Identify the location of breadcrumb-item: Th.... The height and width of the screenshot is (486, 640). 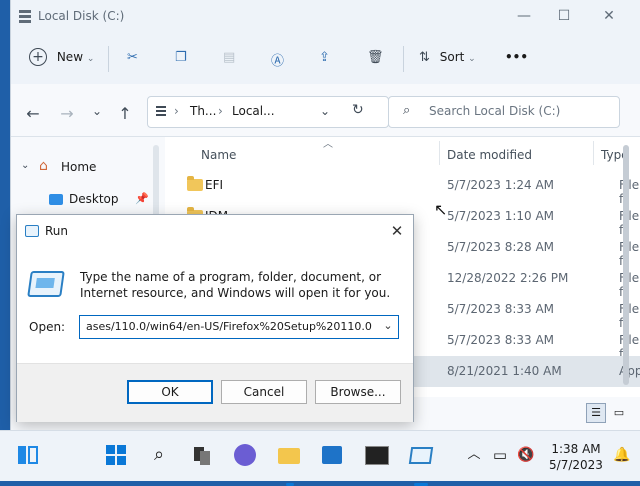
(203, 111).